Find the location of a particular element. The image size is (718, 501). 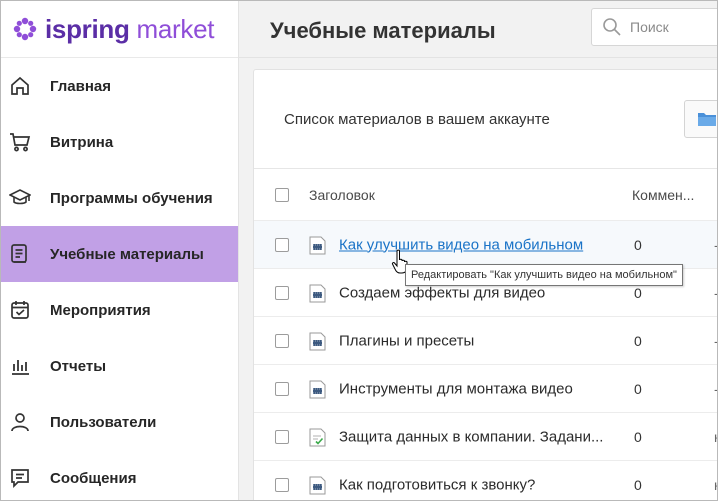

sidebar-item-programs: Программы обучения is located at coordinates (119, 198).